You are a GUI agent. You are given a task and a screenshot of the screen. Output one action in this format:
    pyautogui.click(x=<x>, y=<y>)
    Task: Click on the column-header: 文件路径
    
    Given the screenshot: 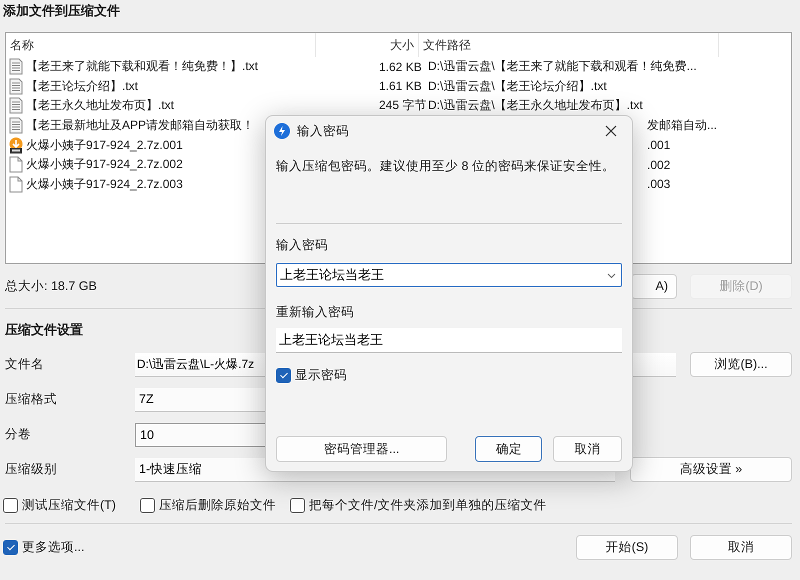 What is the action you would take?
    pyautogui.click(x=569, y=45)
    